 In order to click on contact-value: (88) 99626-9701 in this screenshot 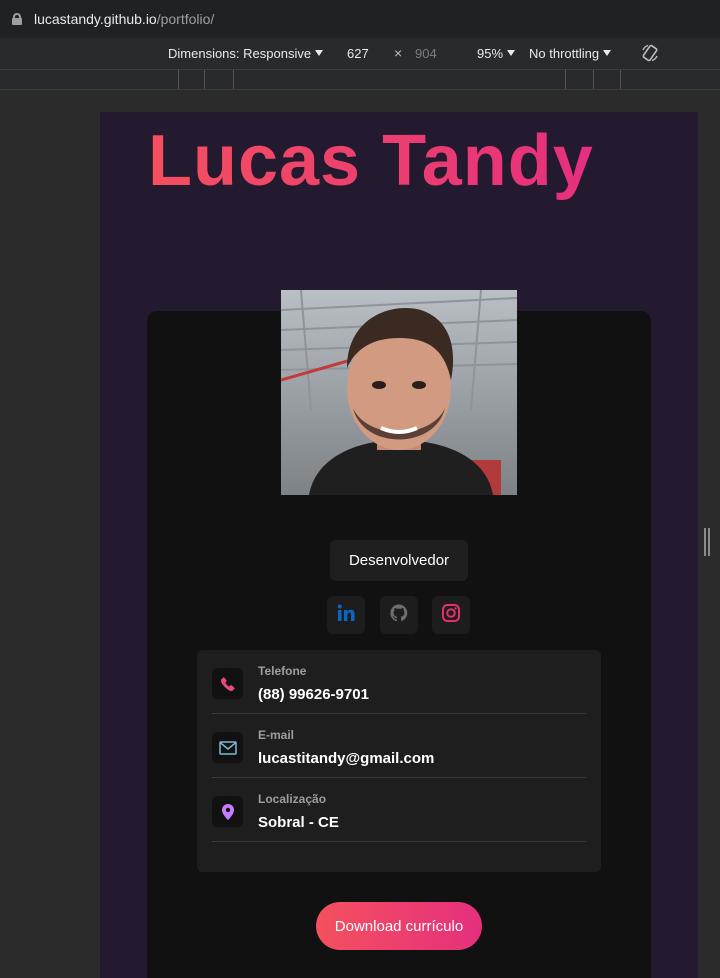, I will do `click(313, 694)`.